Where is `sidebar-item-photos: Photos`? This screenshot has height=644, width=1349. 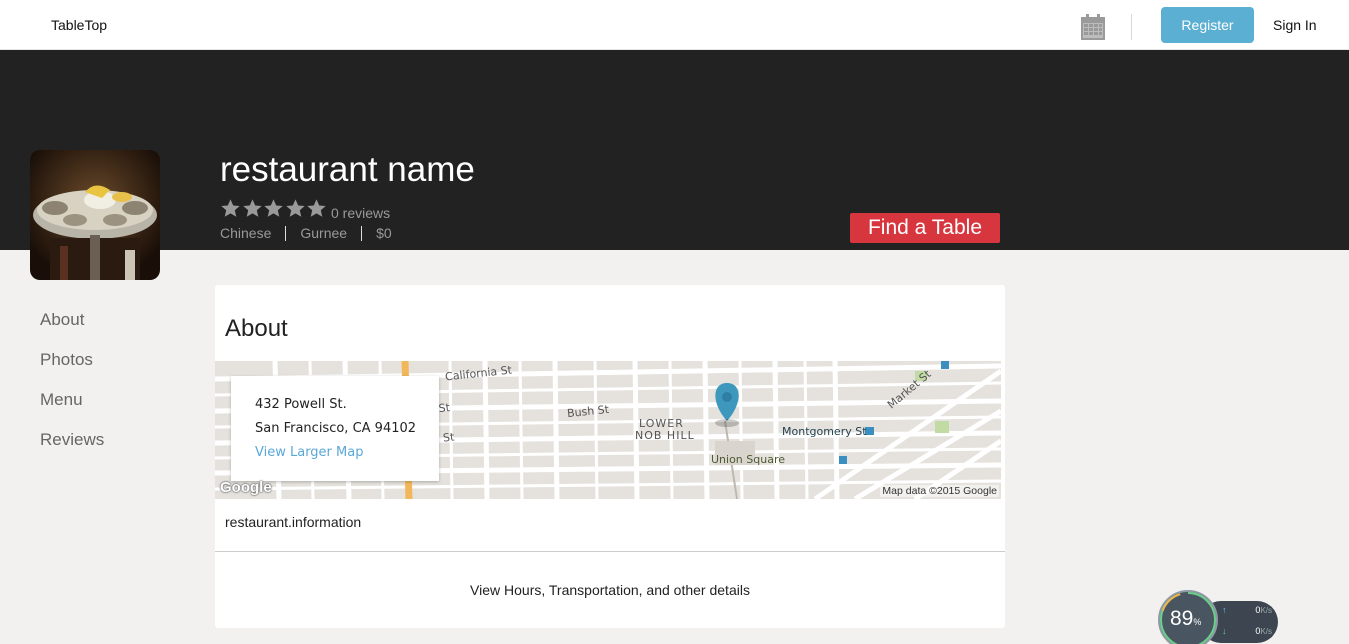
sidebar-item-photos: Photos is located at coordinates (72, 370).